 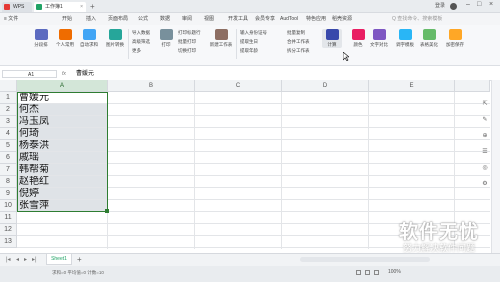 I want to click on split-sheets-button: 拆分工作表, so click(x=298, y=51).